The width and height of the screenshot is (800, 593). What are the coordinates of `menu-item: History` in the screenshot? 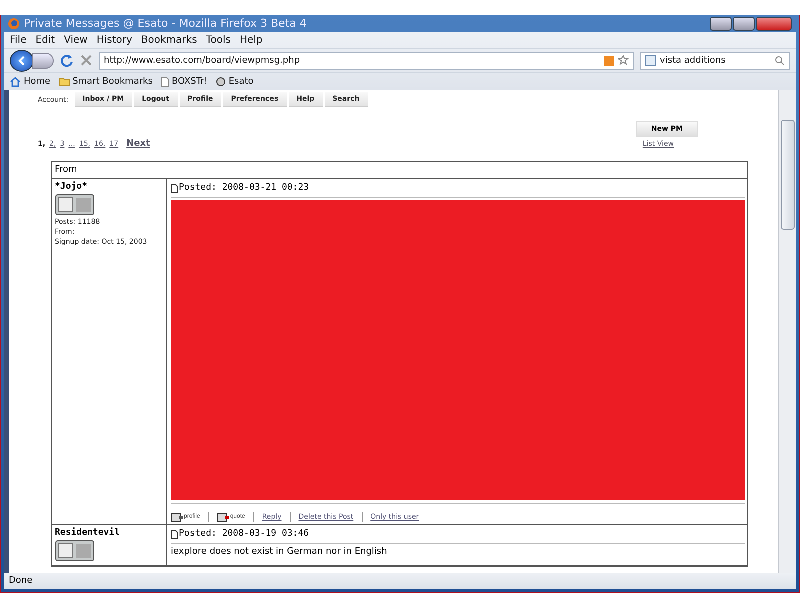 It's located at (114, 40).